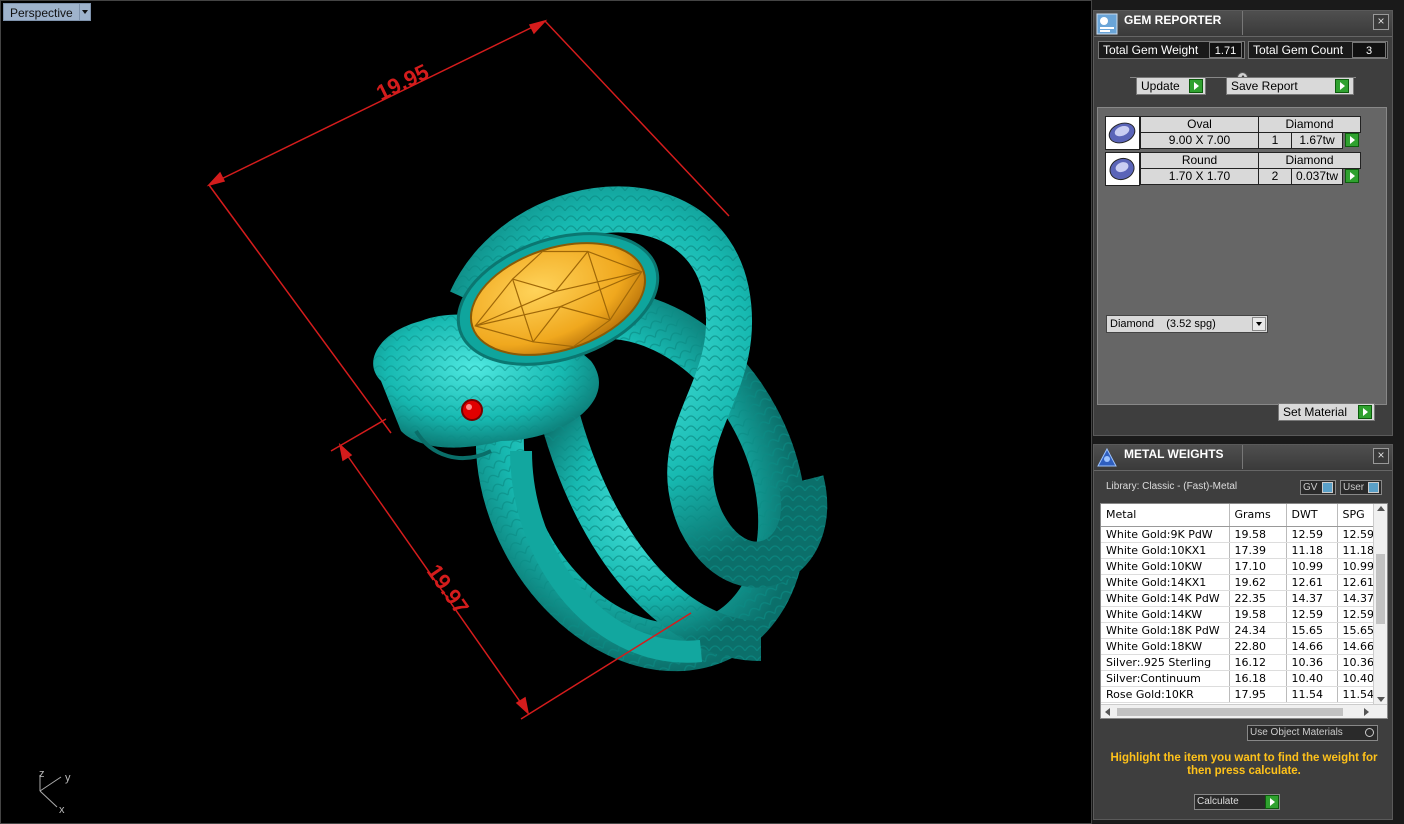 This screenshot has width=1404, height=824. What do you see at coordinates (1381, 699) in the screenshot?
I see `scroll-down-icon` at bounding box center [1381, 699].